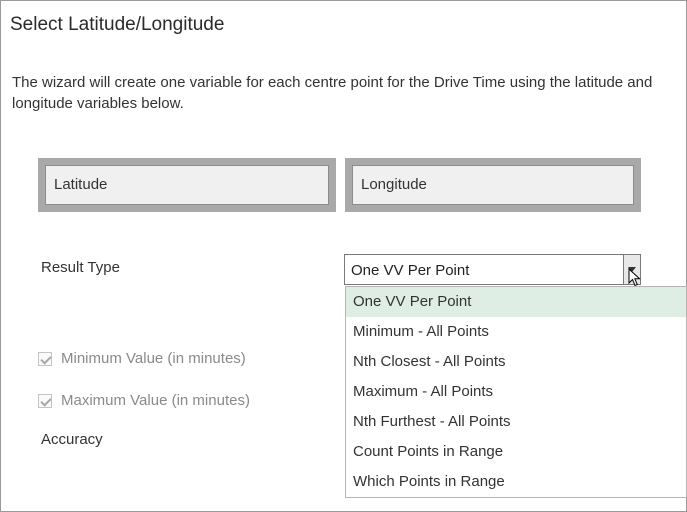 The height and width of the screenshot is (512, 687). I want to click on dialog-title: Select Latitude/Longitude, so click(117, 24).